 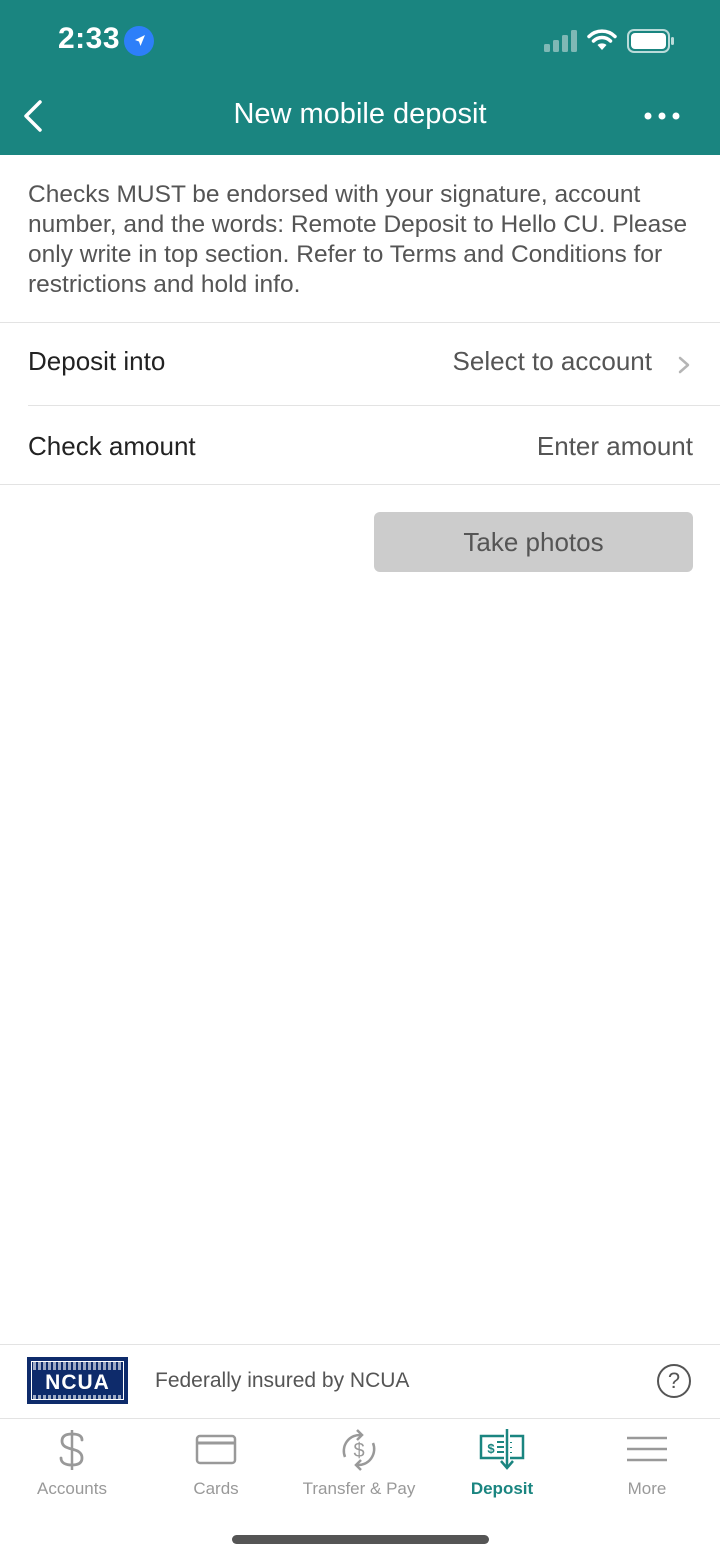 What do you see at coordinates (97, 361) in the screenshot?
I see `deposit-into-label: Deposit into` at bounding box center [97, 361].